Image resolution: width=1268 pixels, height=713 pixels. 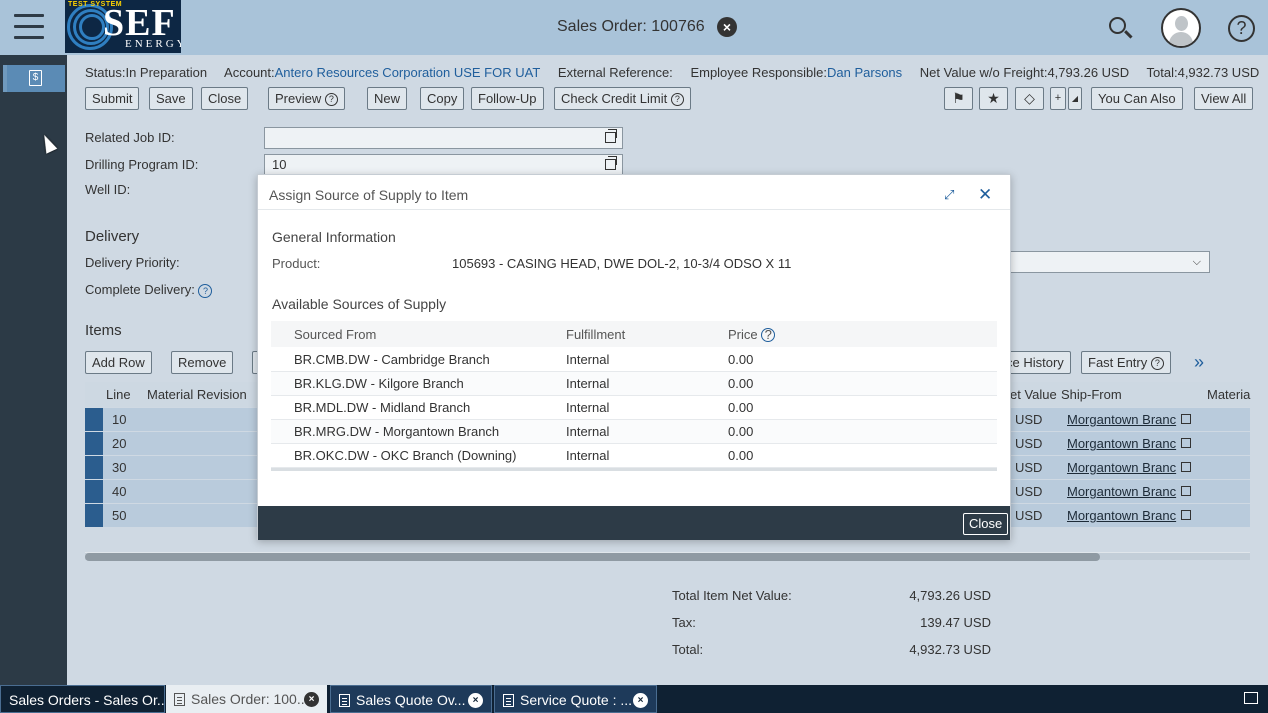 What do you see at coordinates (118, 362) in the screenshot?
I see `add-row-button: Add Row` at bounding box center [118, 362].